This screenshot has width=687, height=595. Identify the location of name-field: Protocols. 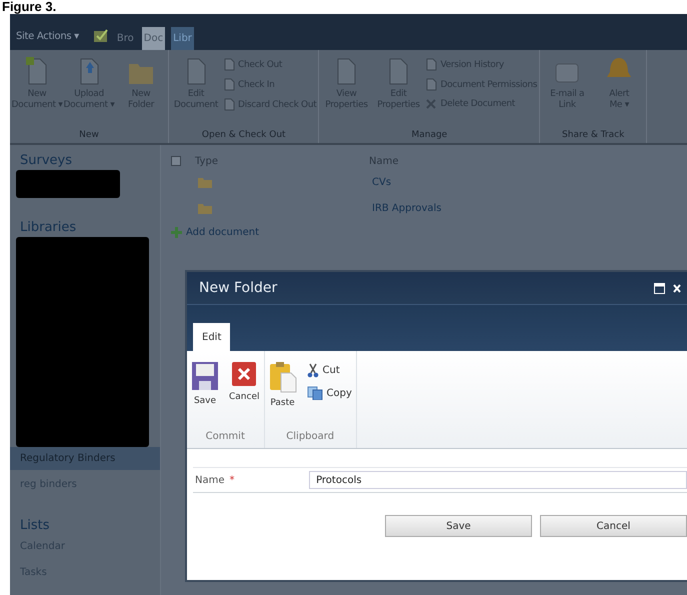
(498, 480).